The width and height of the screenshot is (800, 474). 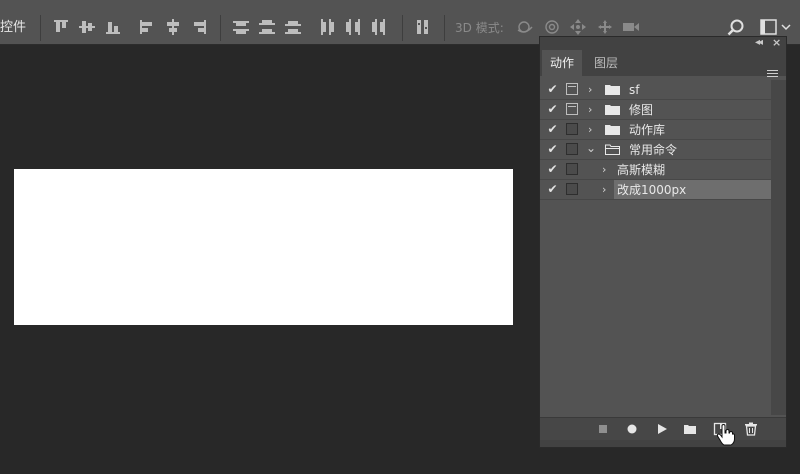 I want to click on align-horizontal-centers-icon, so click(x=173, y=27).